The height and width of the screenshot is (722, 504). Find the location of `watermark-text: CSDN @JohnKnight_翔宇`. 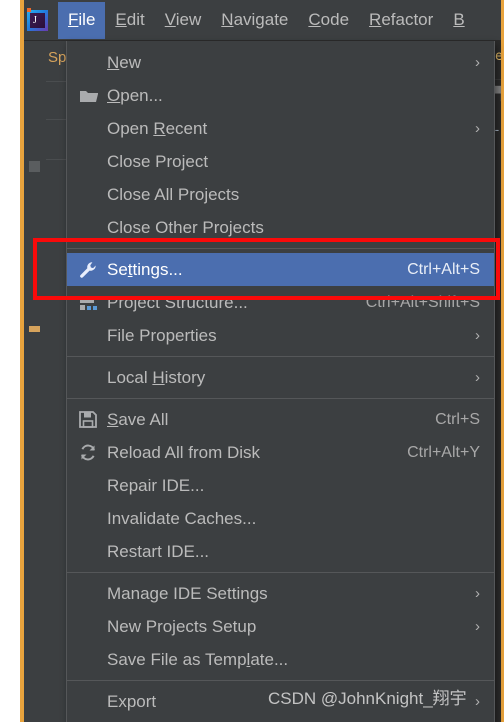

watermark-text: CSDN @JohnKnight_翔宇 is located at coordinates (367, 698).